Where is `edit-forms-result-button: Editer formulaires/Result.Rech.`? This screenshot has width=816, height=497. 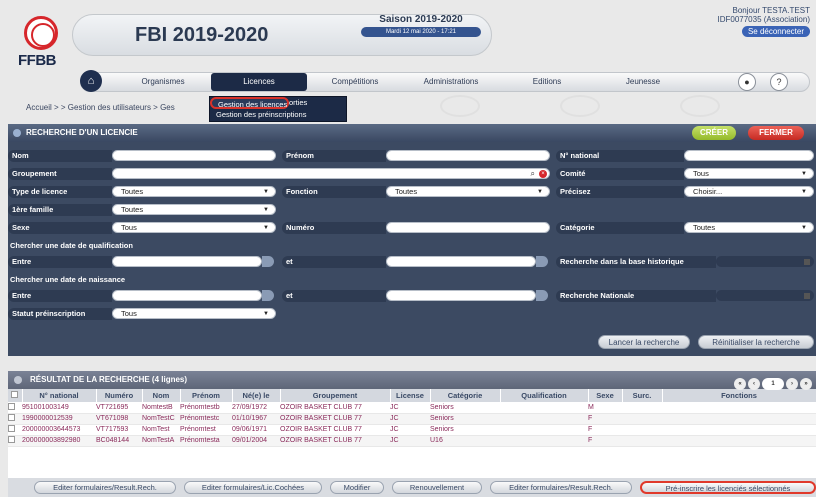
edit-forms-result-button: Editer formulaires/Result.Rech. is located at coordinates (105, 487).